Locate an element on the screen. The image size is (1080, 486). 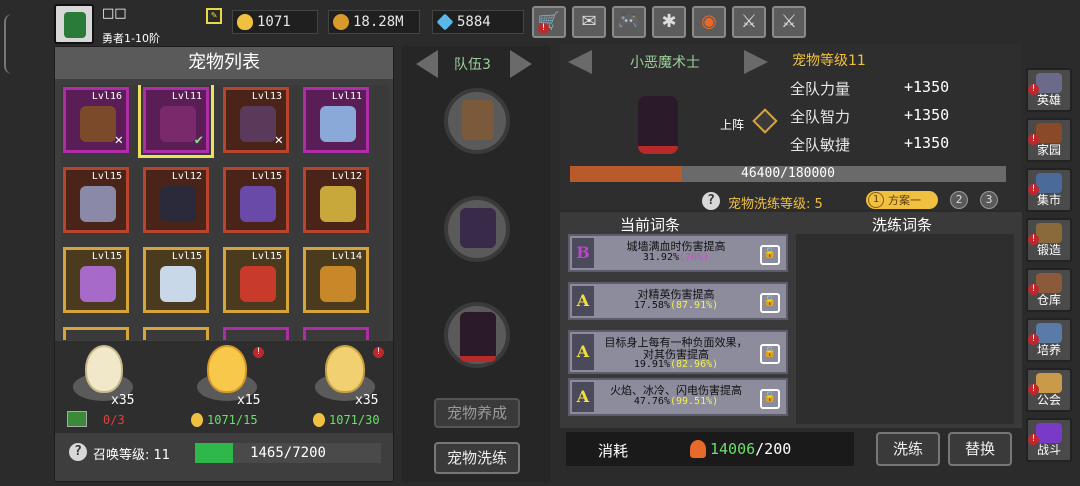
egg-icon is located at coordinates (345, 369).